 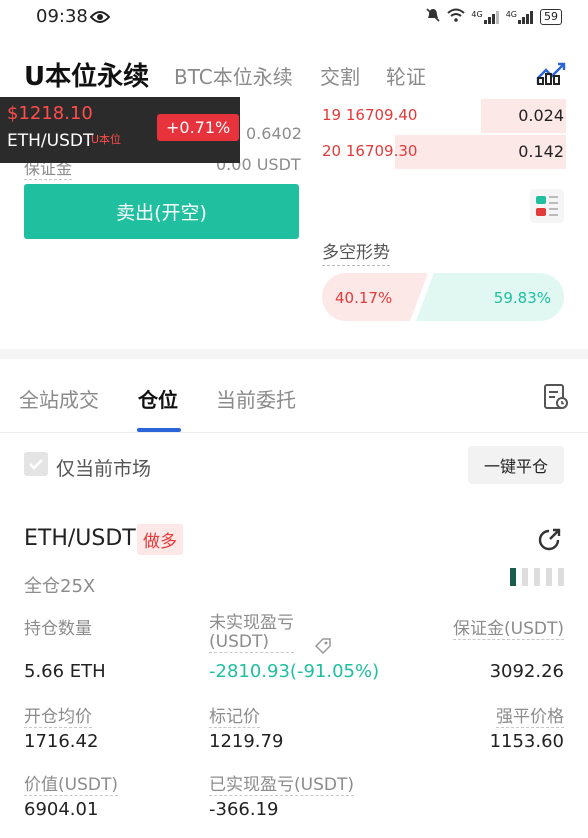 I want to click on entry-price-label: 开仓均价, so click(x=58, y=715).